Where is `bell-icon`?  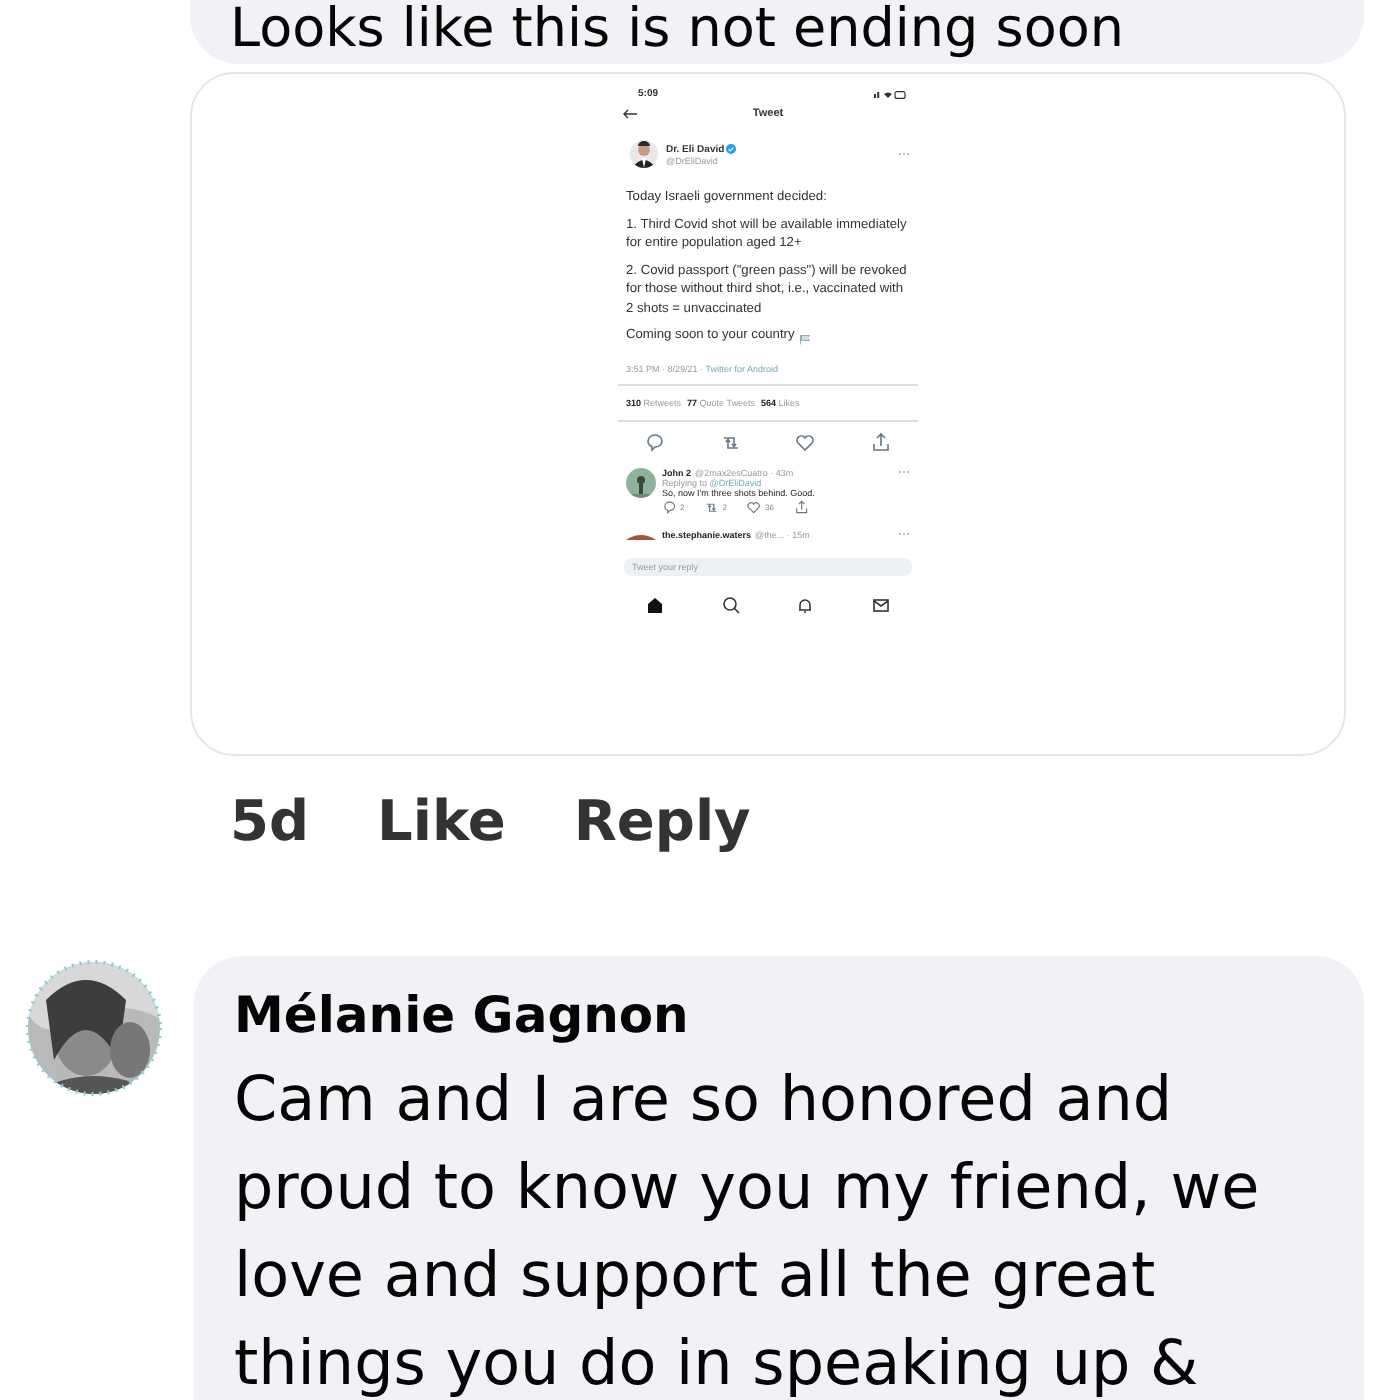 bell-icon is located at coordinates (805, 604).